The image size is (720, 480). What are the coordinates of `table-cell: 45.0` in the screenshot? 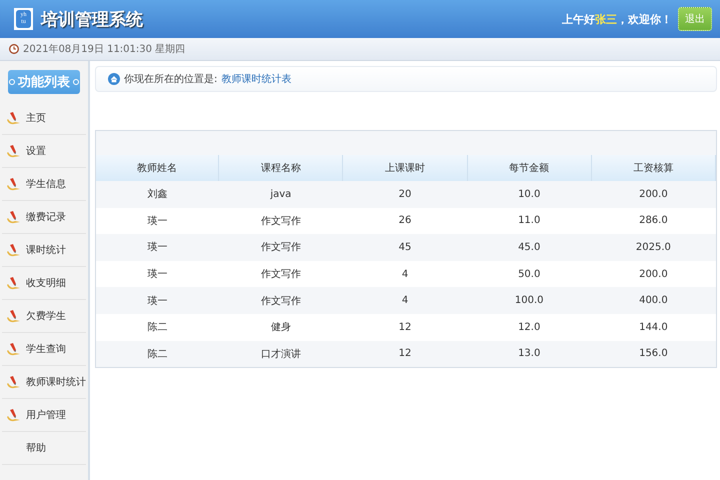 It's located at (529, 247).